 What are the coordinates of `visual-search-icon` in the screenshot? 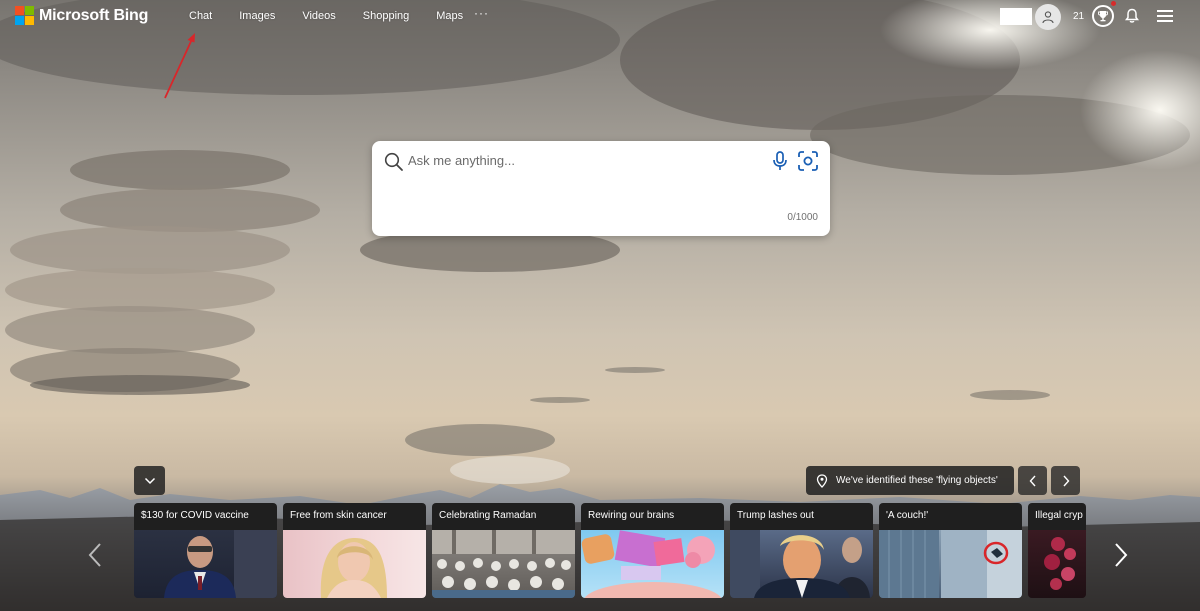 It's located at (808, 161).